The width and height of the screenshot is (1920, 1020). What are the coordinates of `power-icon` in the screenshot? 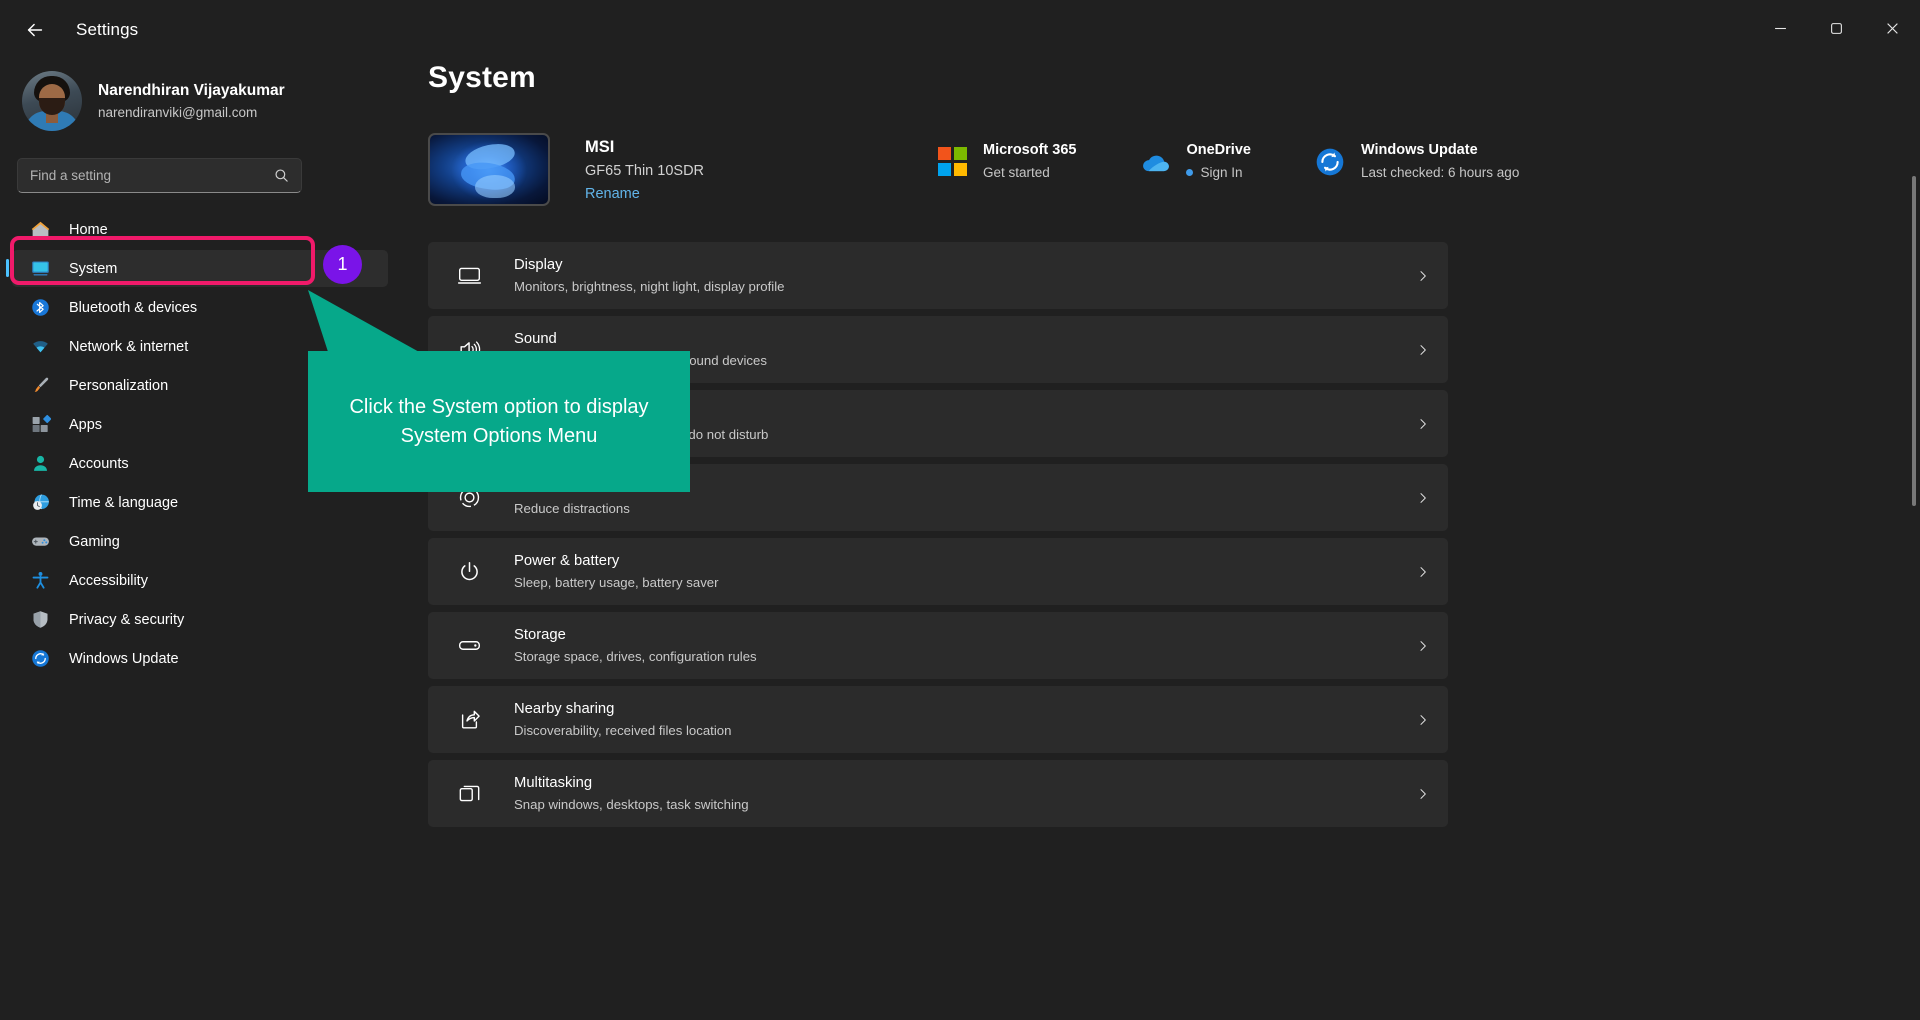 It's located at (469, 572).